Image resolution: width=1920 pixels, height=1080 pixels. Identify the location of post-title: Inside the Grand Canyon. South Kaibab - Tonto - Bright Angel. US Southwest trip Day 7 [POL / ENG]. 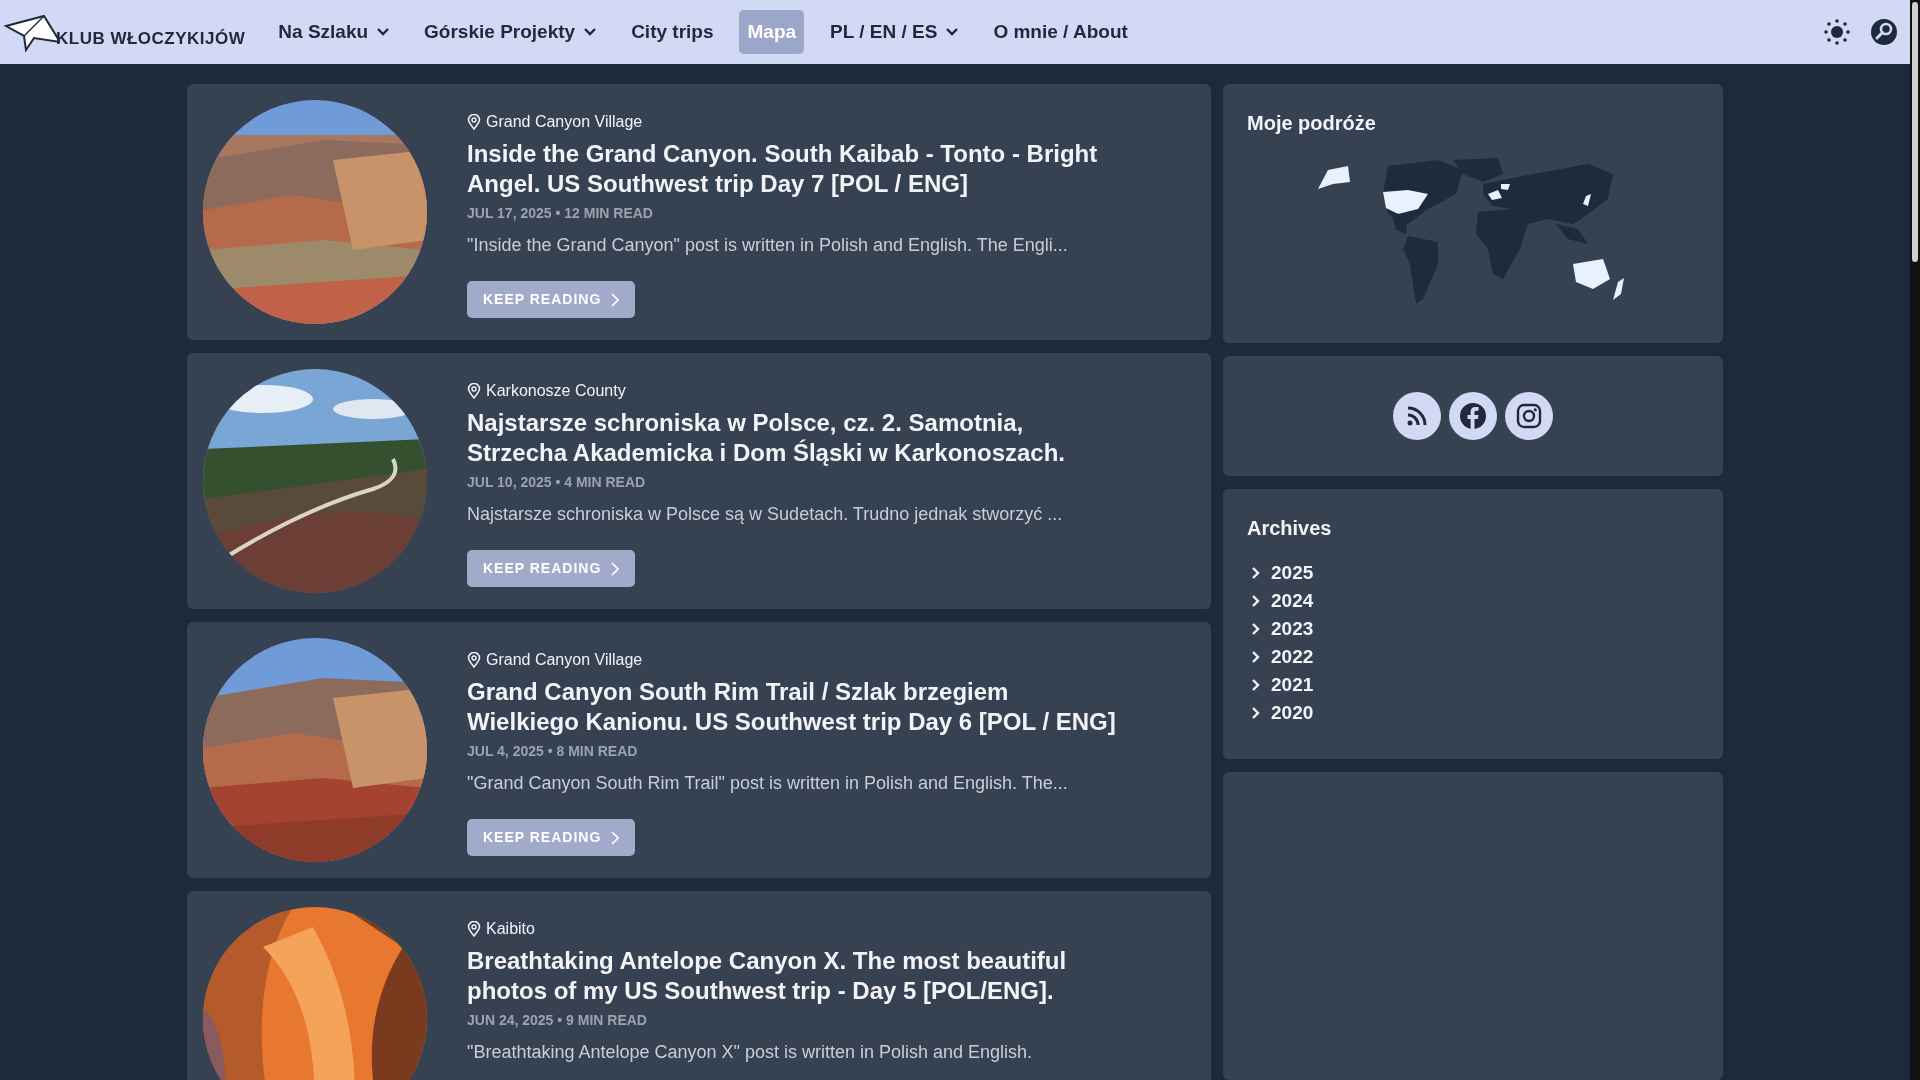
(792, 169).